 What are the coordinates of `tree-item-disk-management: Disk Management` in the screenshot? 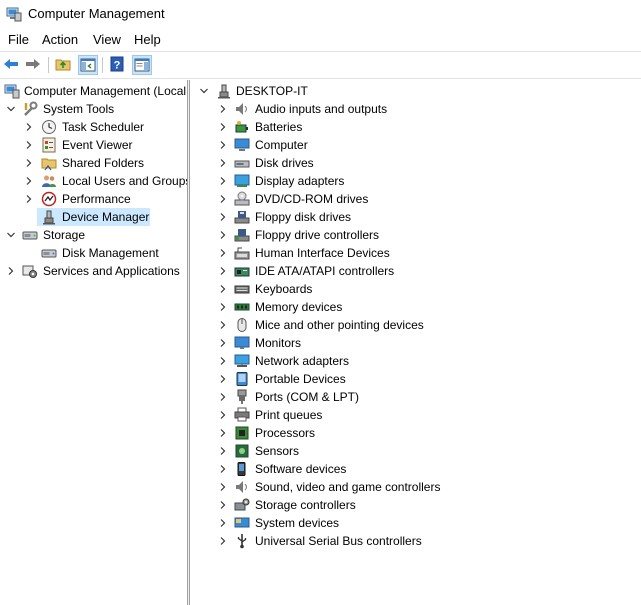 It's located at (93, 253).